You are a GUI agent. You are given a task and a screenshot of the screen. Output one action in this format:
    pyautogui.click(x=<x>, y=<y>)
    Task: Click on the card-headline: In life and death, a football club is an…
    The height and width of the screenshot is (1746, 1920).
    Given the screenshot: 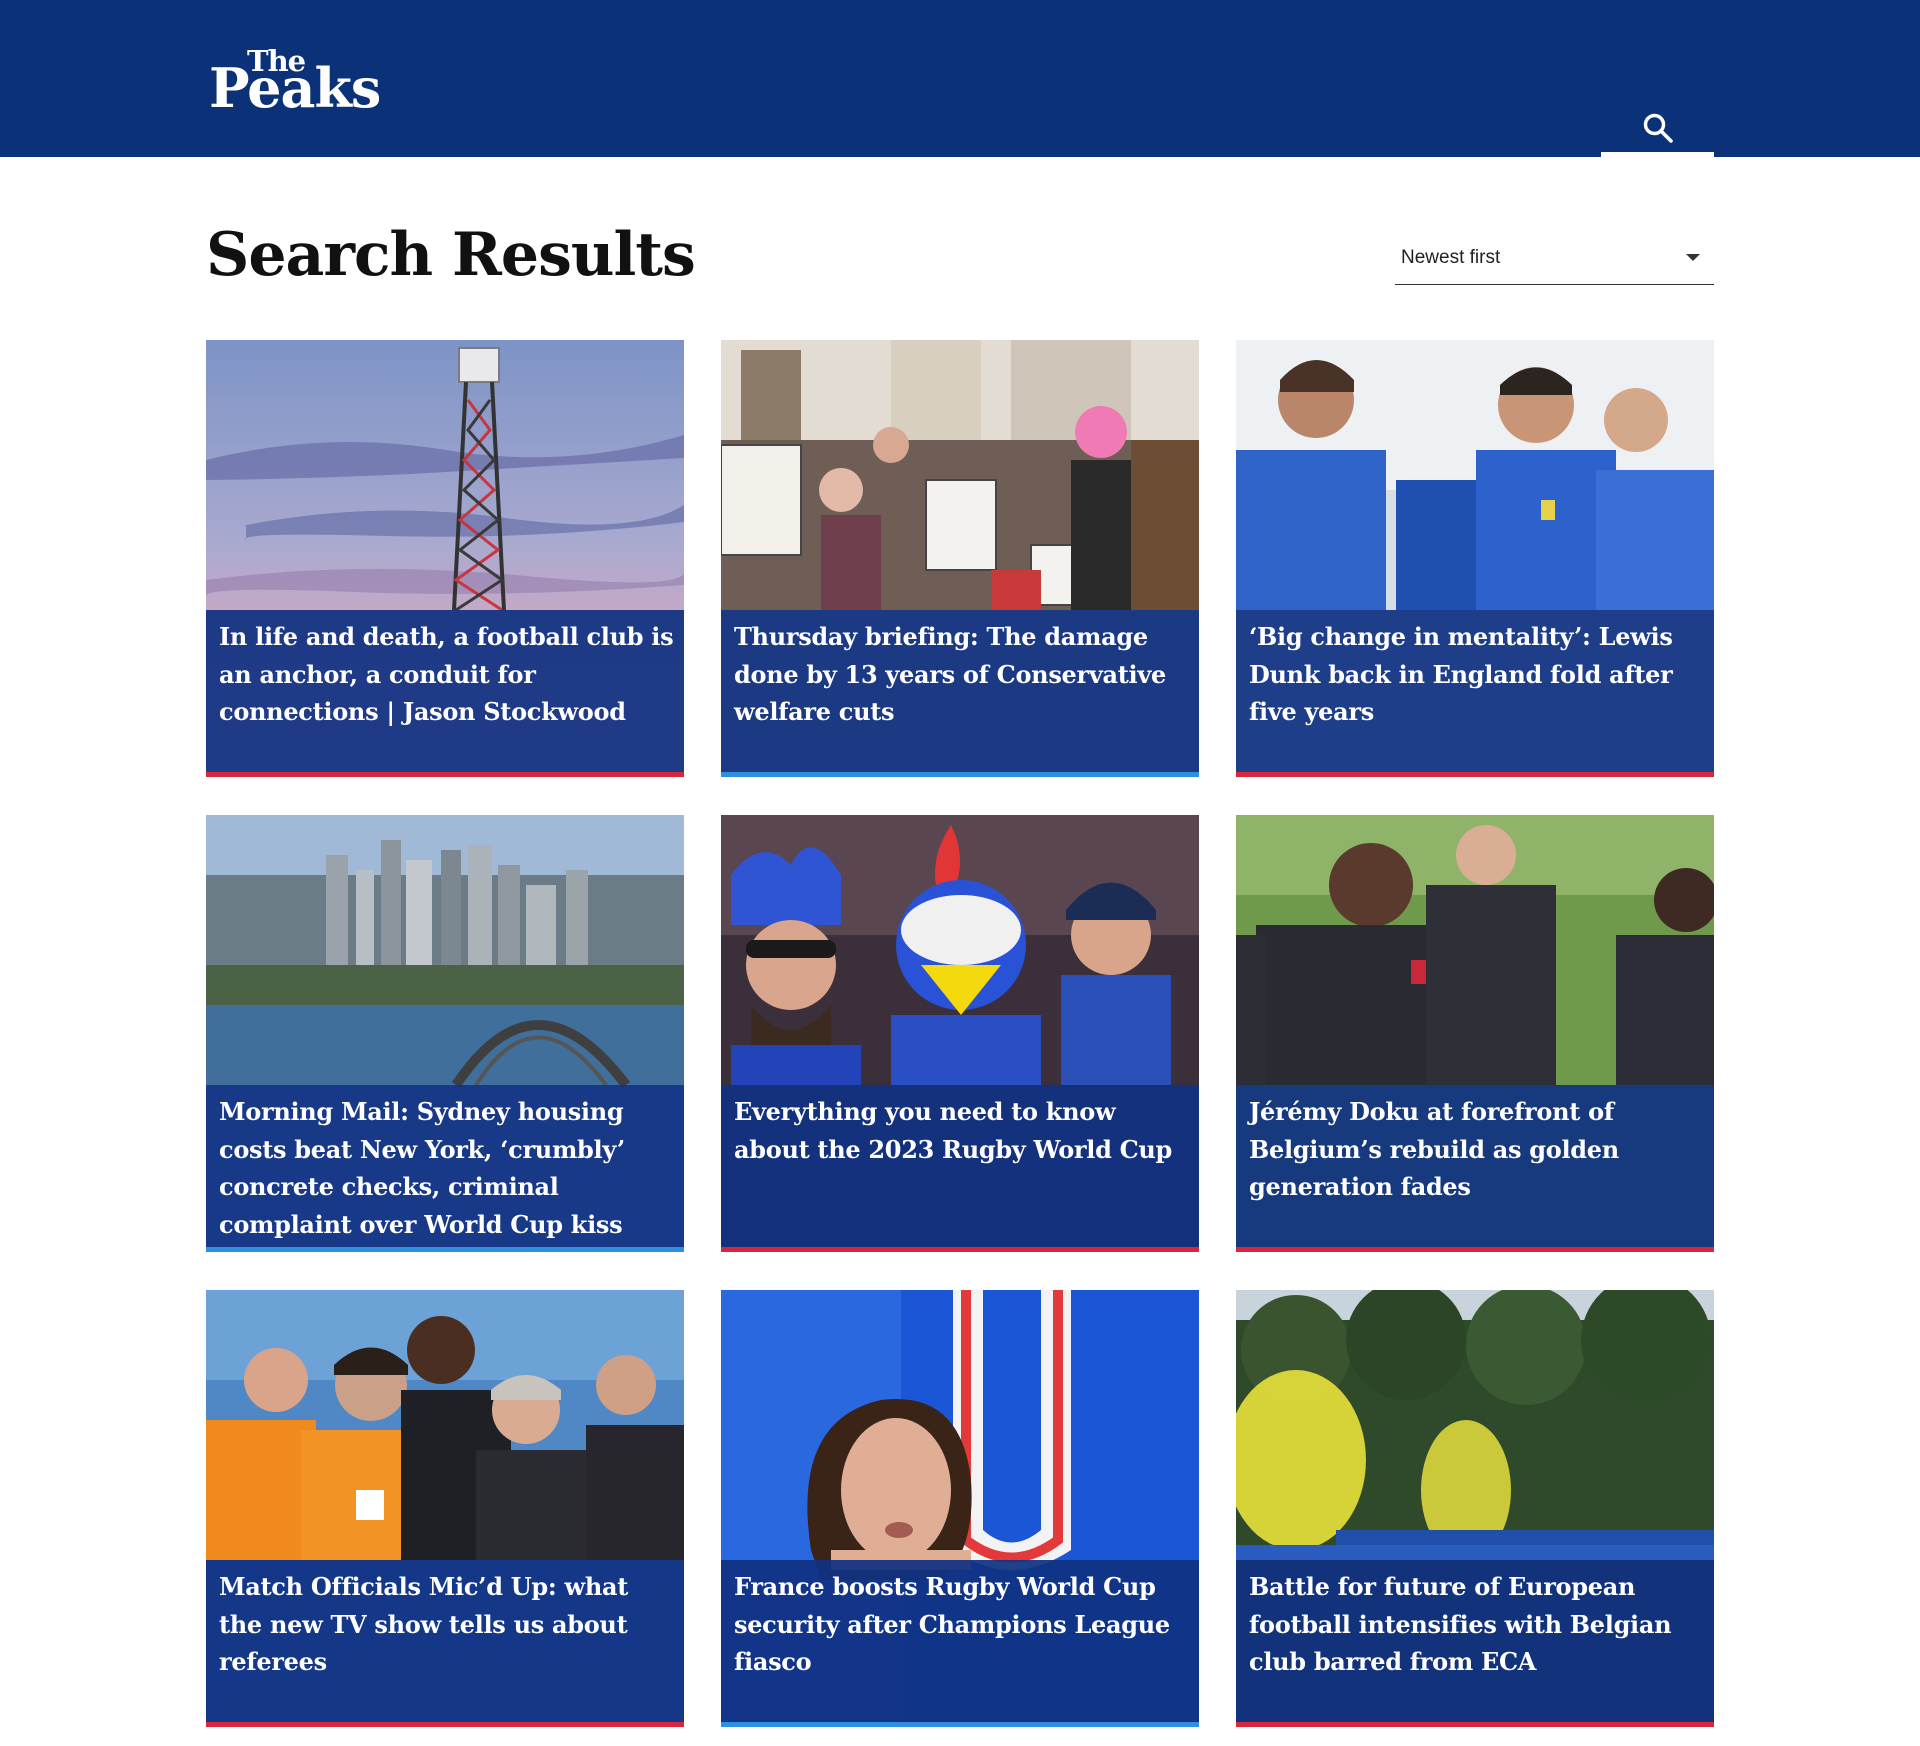 What is the action you would take?
    pyautogui.click(x=446, y=674)
    